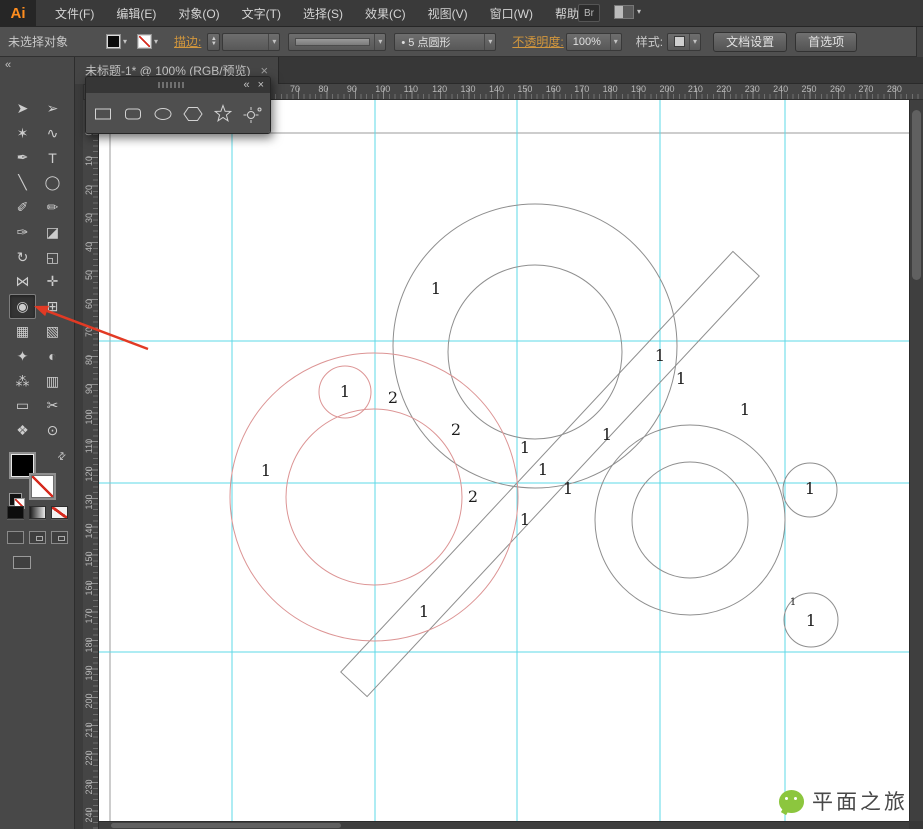 The image size is (923, 829). I want to click on tools-panel-collapse-icon: «, so click(8, 65).